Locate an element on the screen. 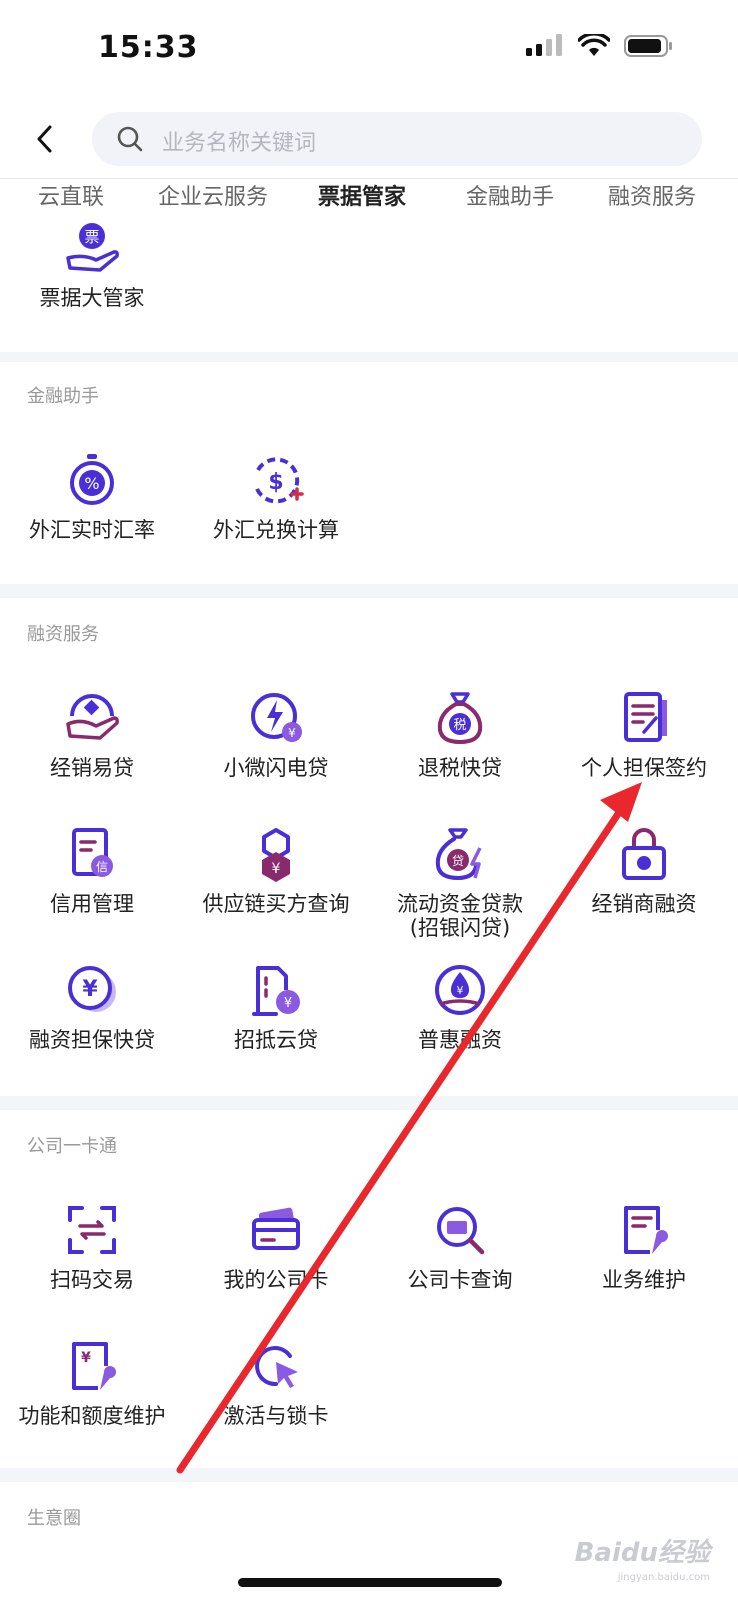 The width and height of the screenshot is (738, 1600). tab-finance-helper: 金融助手 is located at coordinates (510, 195).